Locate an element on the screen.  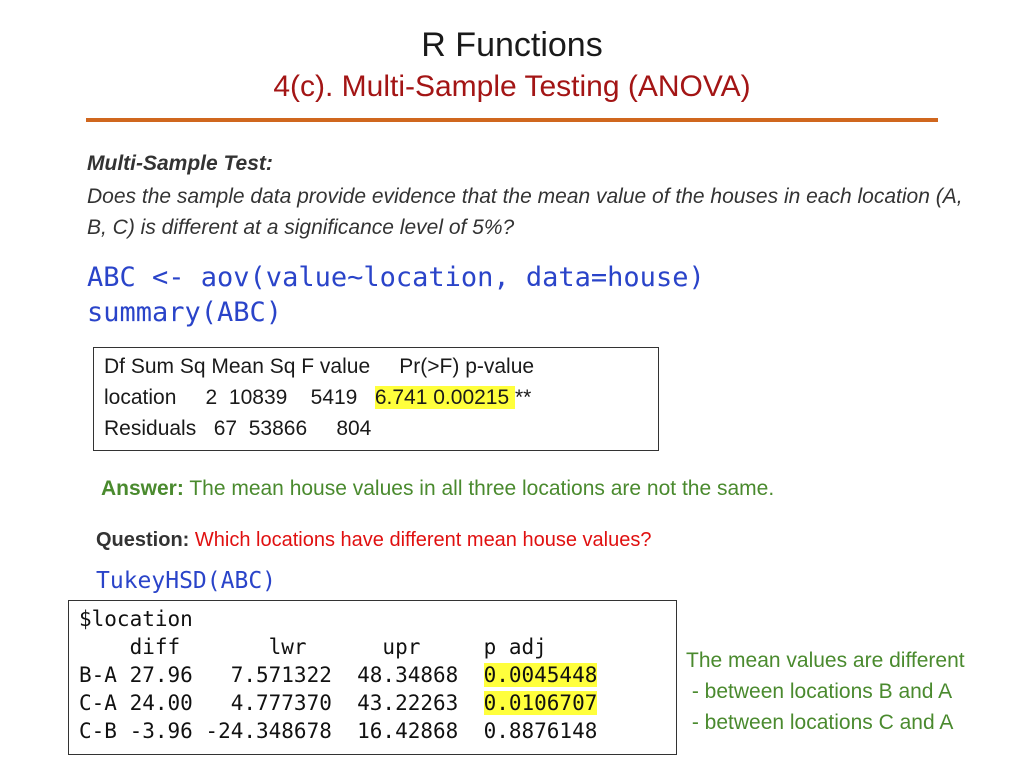
code-line-aov: ABC <- aov(value~location, data=house) is located at coordinates (396, 277).